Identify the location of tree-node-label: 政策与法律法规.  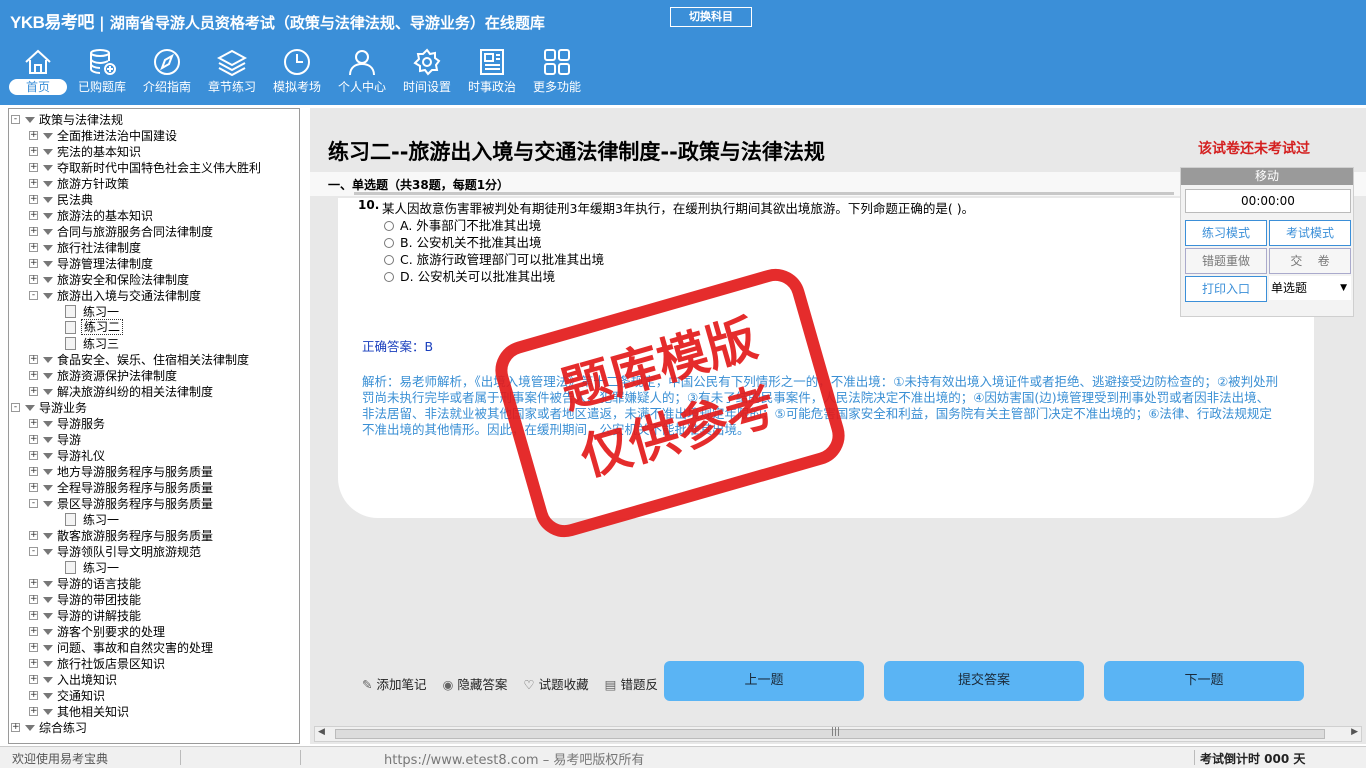
(81, 120).